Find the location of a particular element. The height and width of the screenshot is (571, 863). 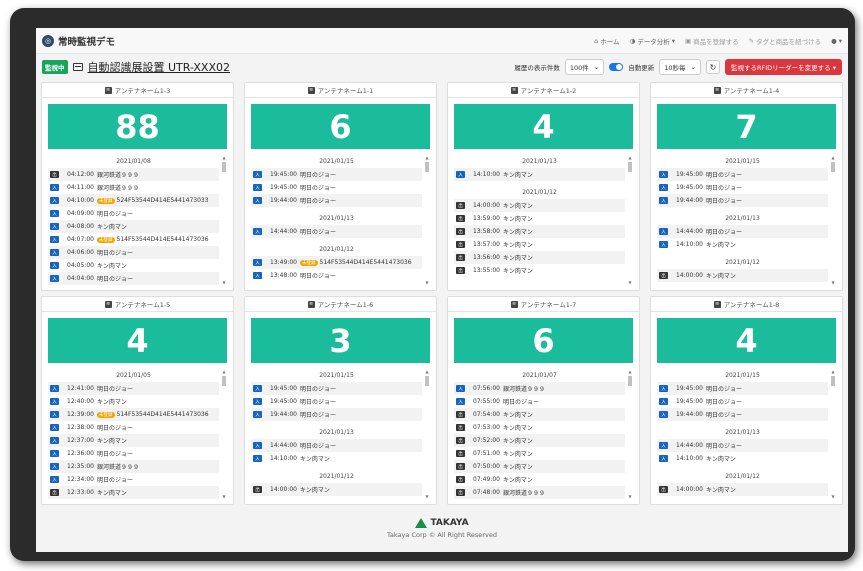

brand: ◎ 常時監視デモ is located at coordinates (78, 41).